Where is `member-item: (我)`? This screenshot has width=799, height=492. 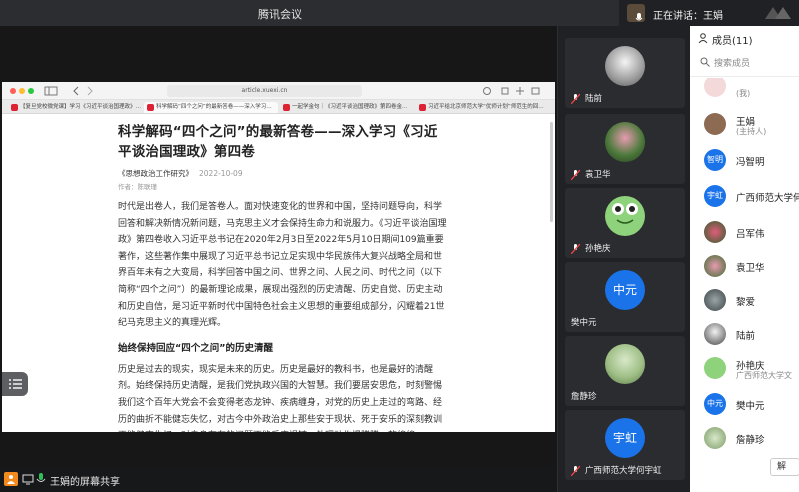 member-item: (我) is located at coordinates (744, 91).